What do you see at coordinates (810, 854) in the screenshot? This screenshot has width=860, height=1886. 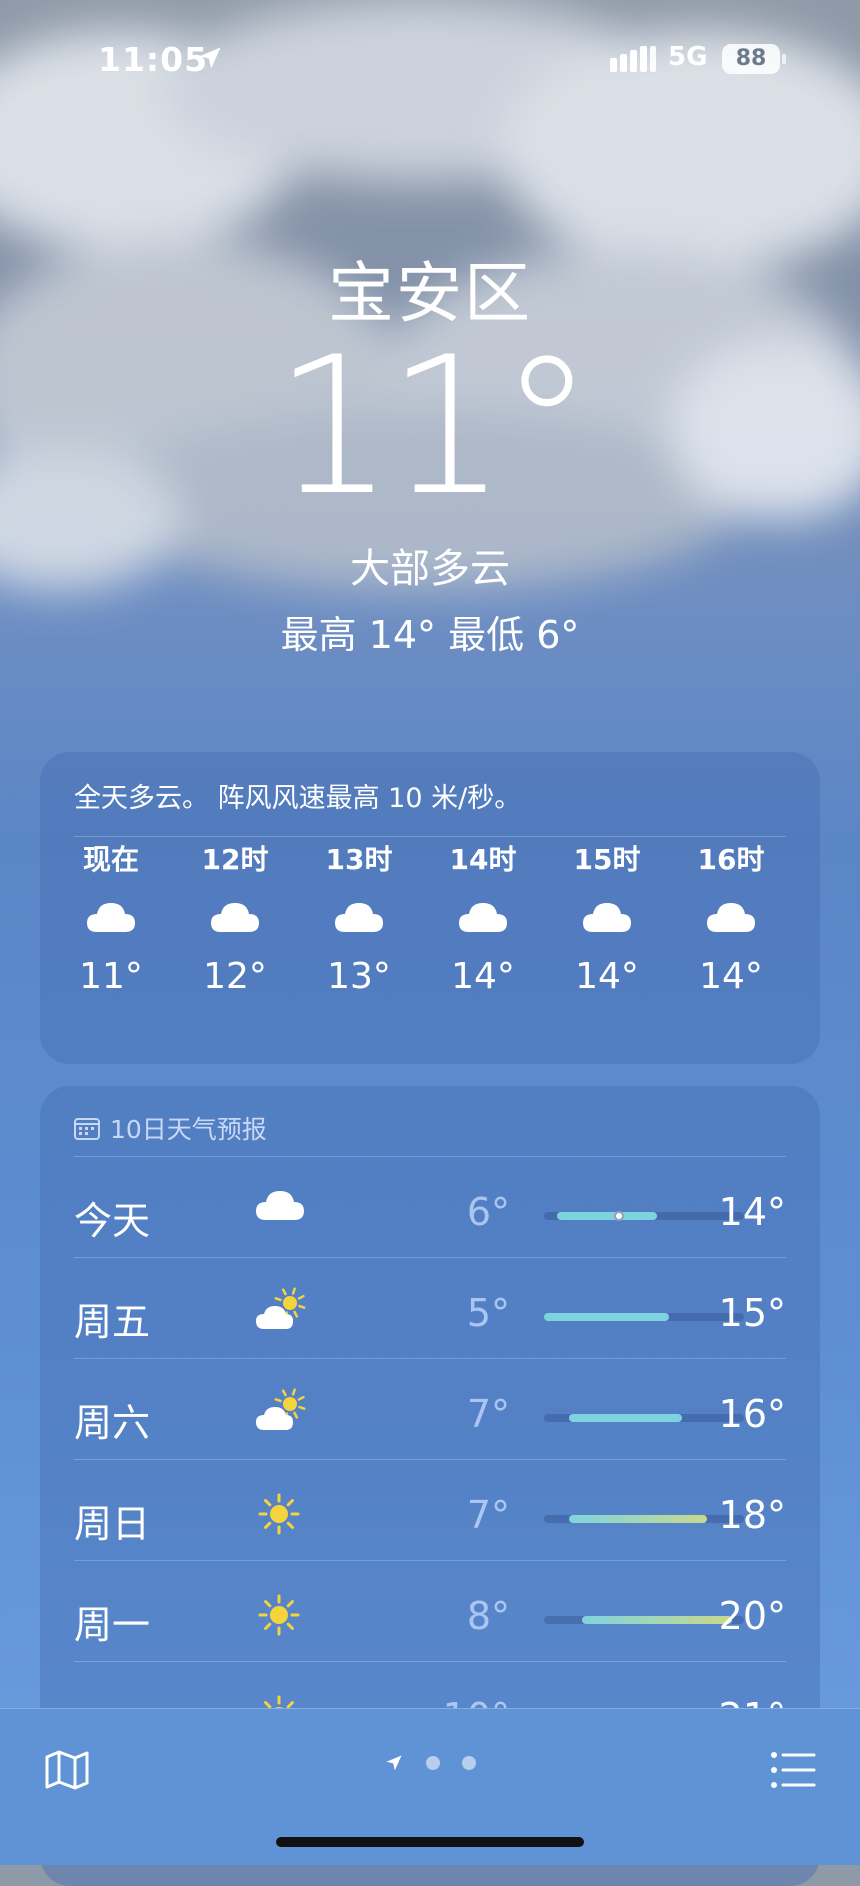 I see `hour-label: 1` at bounding box center [810, 854].